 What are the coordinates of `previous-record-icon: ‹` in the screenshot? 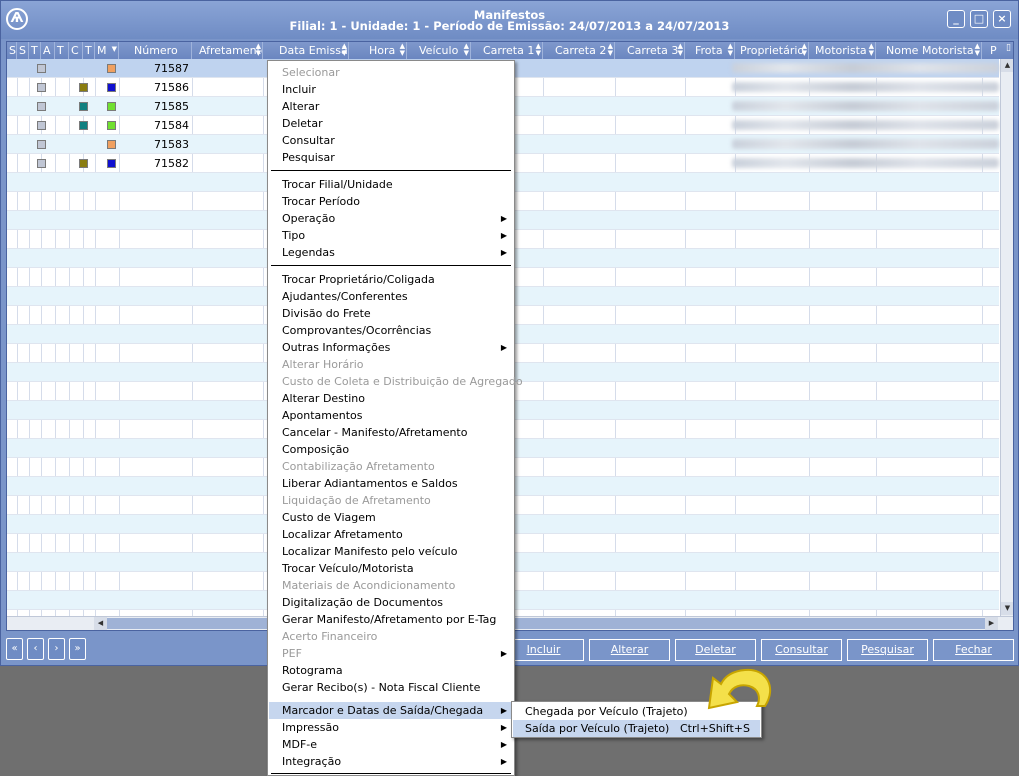 It's located at (35, 649).